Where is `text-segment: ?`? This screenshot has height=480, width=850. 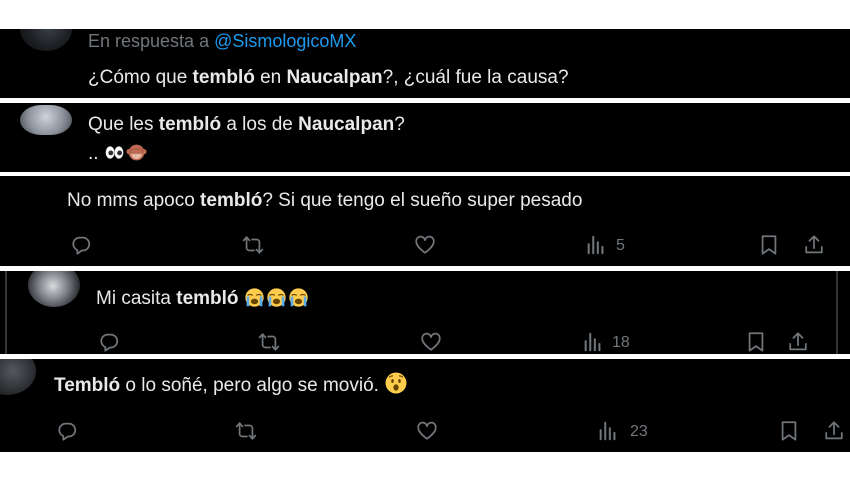
text-segment: ? is located at coordinates (399, 124).